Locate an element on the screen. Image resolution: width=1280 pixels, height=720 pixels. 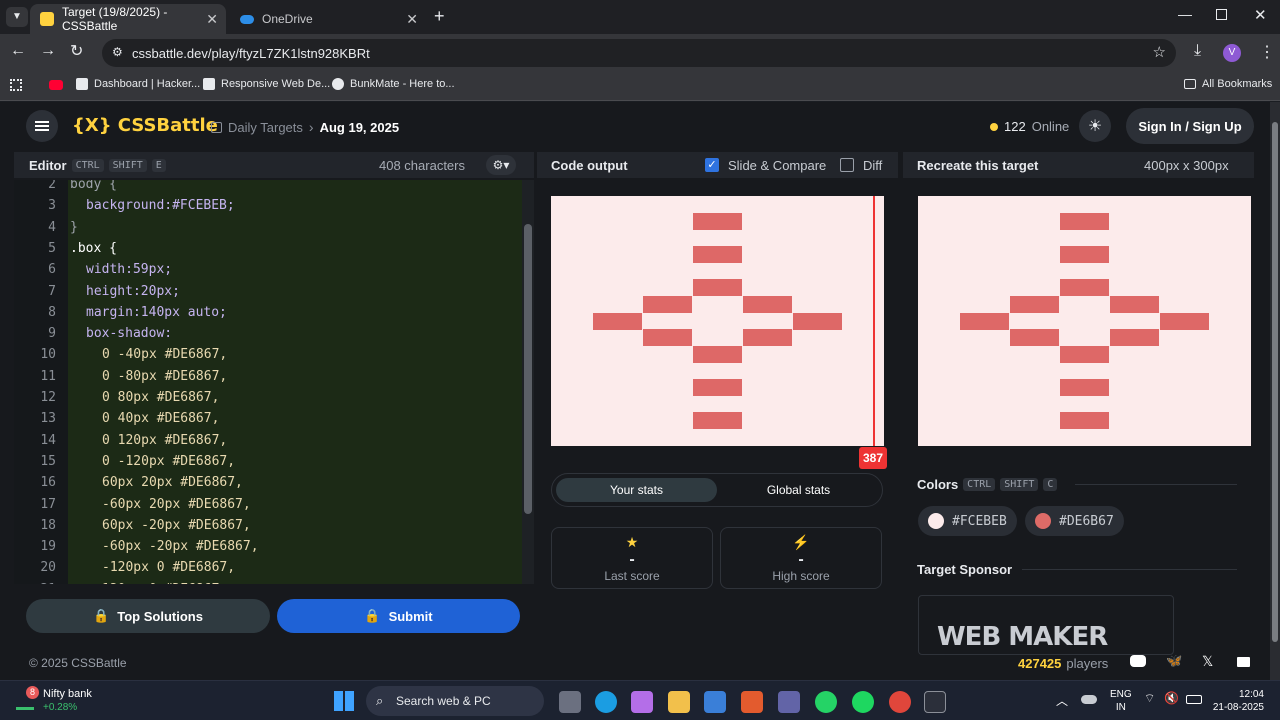
new-tab-icon: + is located at coordinates (439, 16).